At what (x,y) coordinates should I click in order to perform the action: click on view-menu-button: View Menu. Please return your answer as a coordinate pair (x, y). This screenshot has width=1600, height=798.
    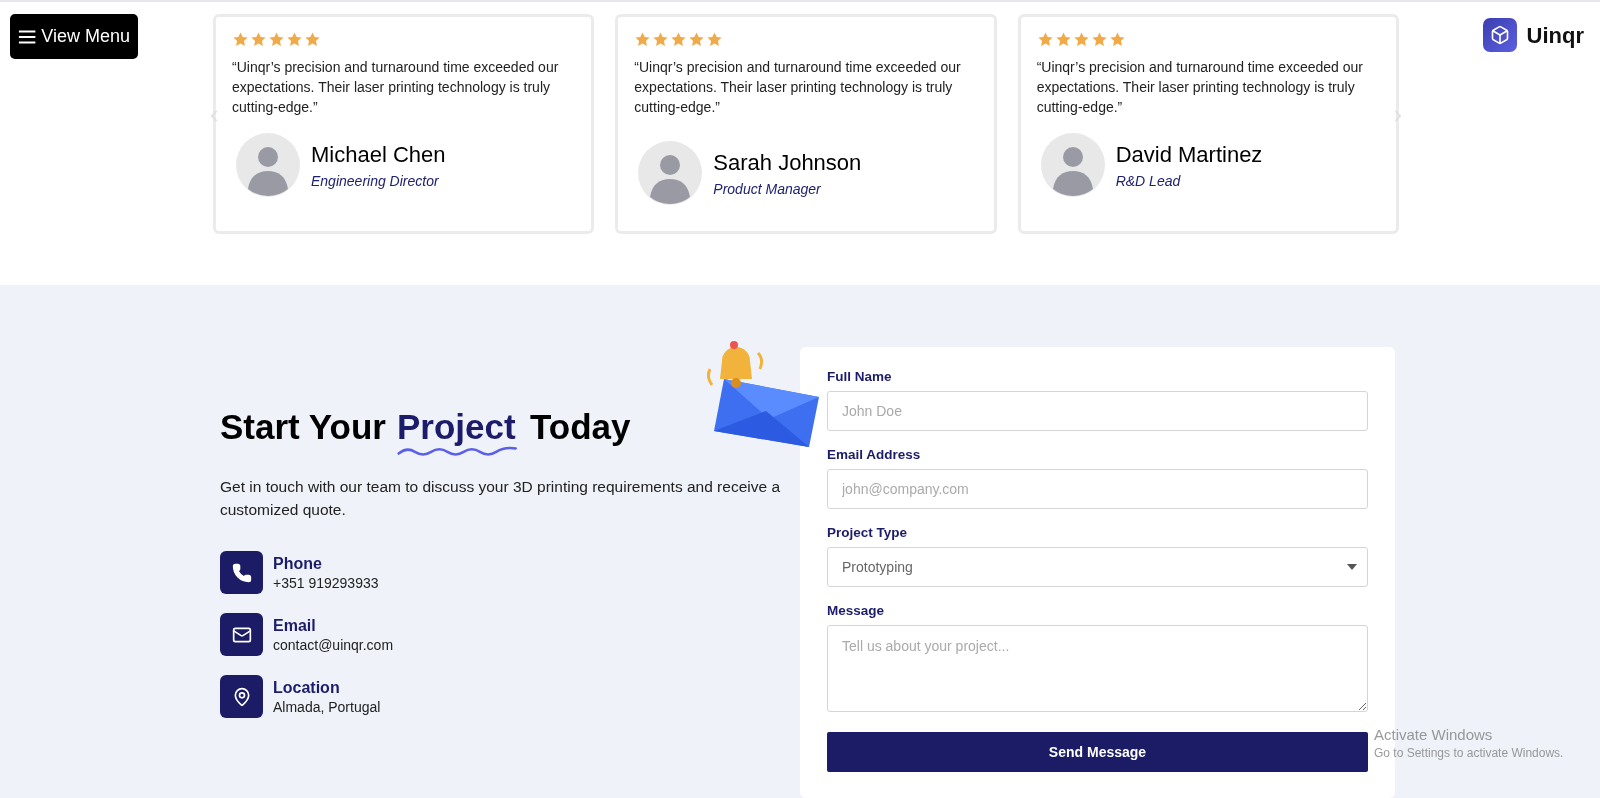
    Looking at the image, I should click on (74, 36).